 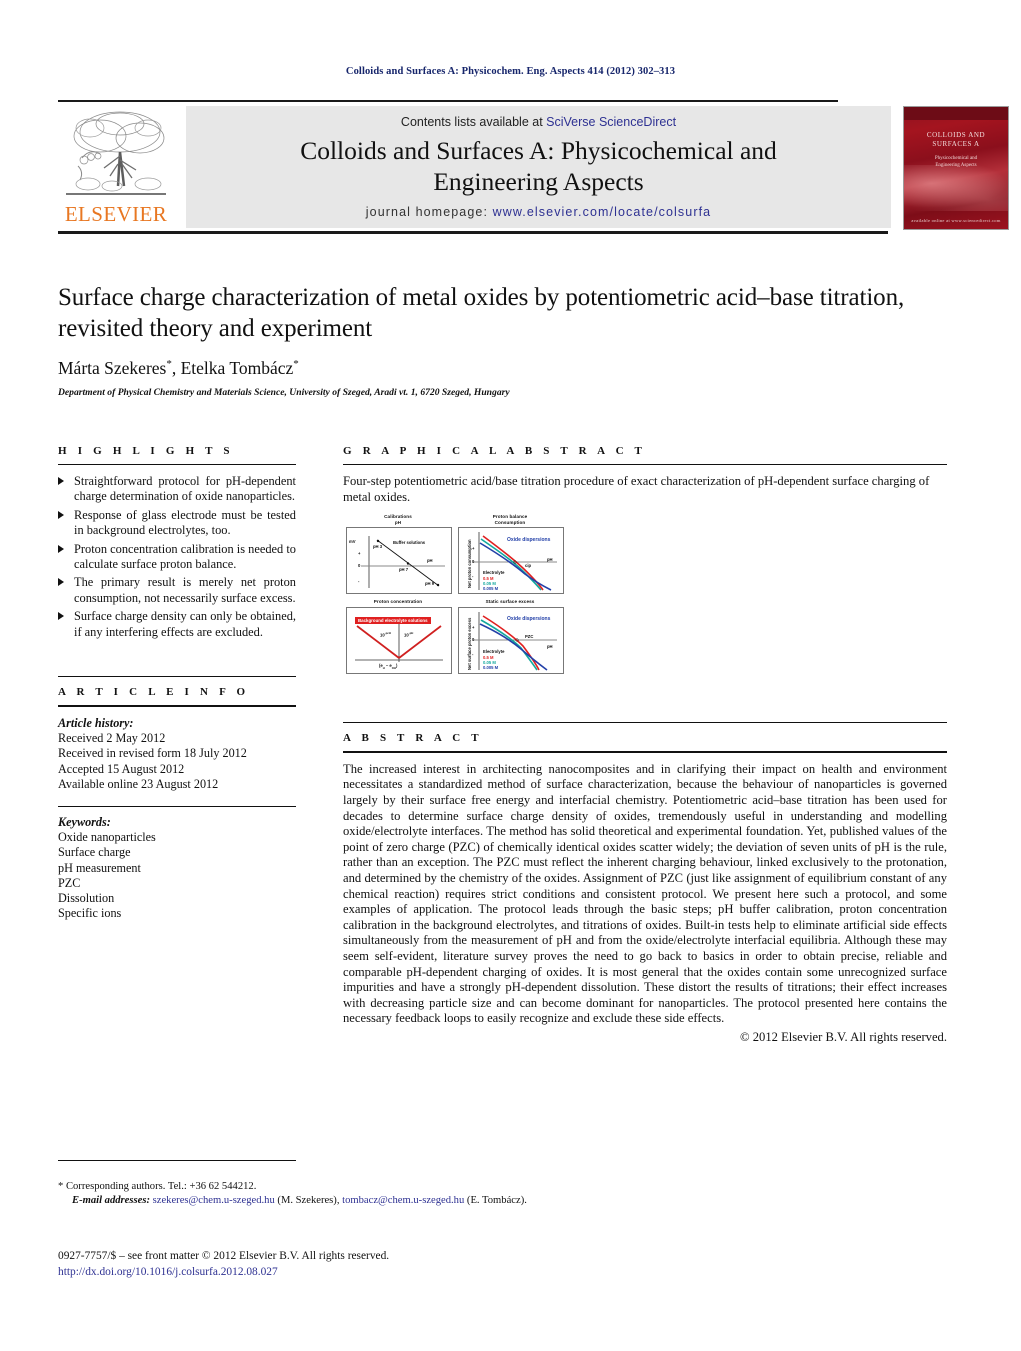 What do you see at coordinates (107, 837) in the screenshot?
I see `keyword-item: Oxide nanoparticles` at bounding box center [107, 837].